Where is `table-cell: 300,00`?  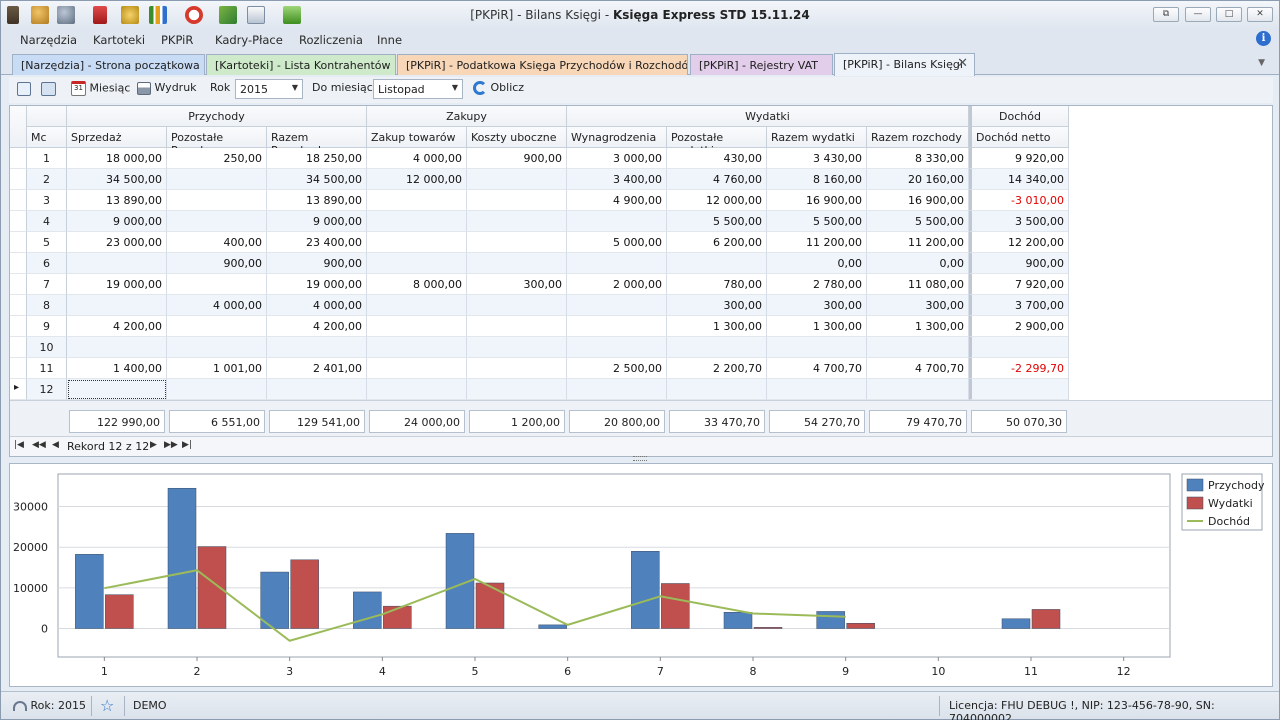 table-cell: 300,00 is located at coordinates (517, 284).